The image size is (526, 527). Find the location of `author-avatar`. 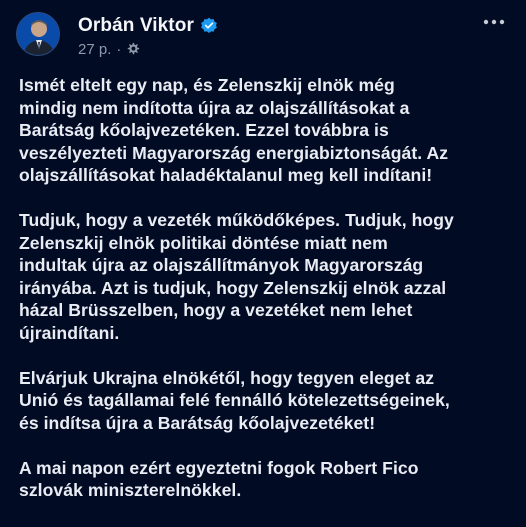

author-avatar is located at coordinates (38, 34).